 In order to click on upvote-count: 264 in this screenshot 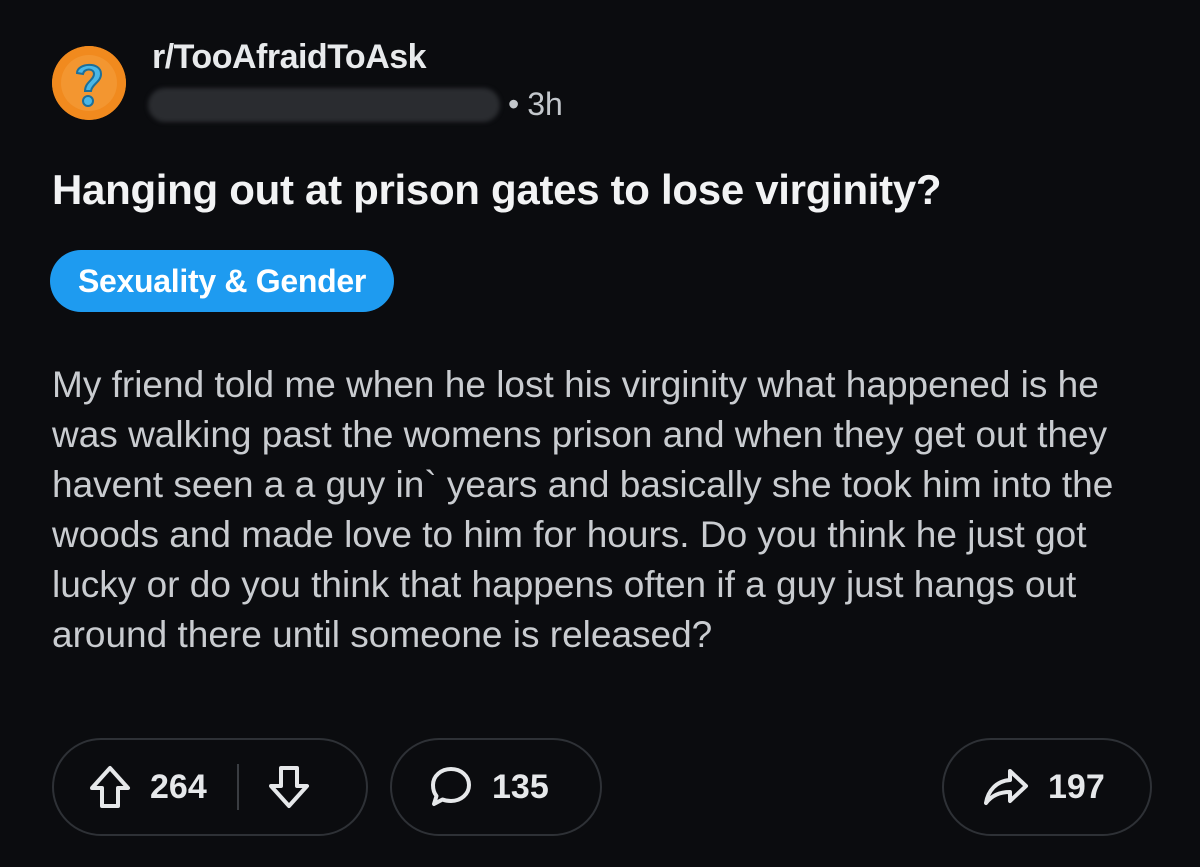, I will do `click(178, 786)`.